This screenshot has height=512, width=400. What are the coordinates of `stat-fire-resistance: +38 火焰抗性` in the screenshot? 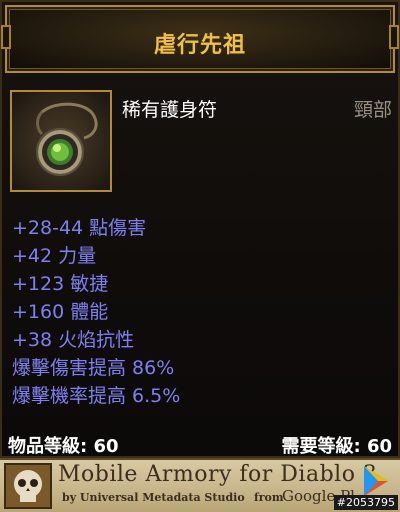 It's located at (73, 340).